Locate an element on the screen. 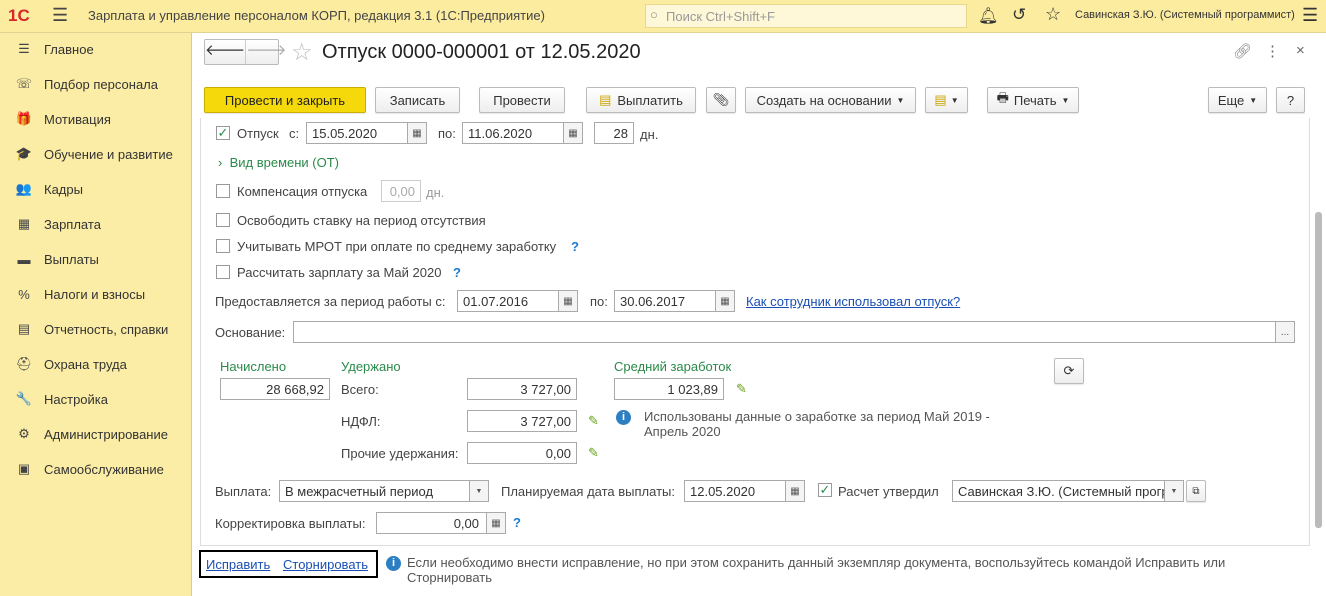 The height and width of the screenshot is (596, 1326). sidebar-item: 🎓 Обучение и развитие is located at coordinates (93, 154).